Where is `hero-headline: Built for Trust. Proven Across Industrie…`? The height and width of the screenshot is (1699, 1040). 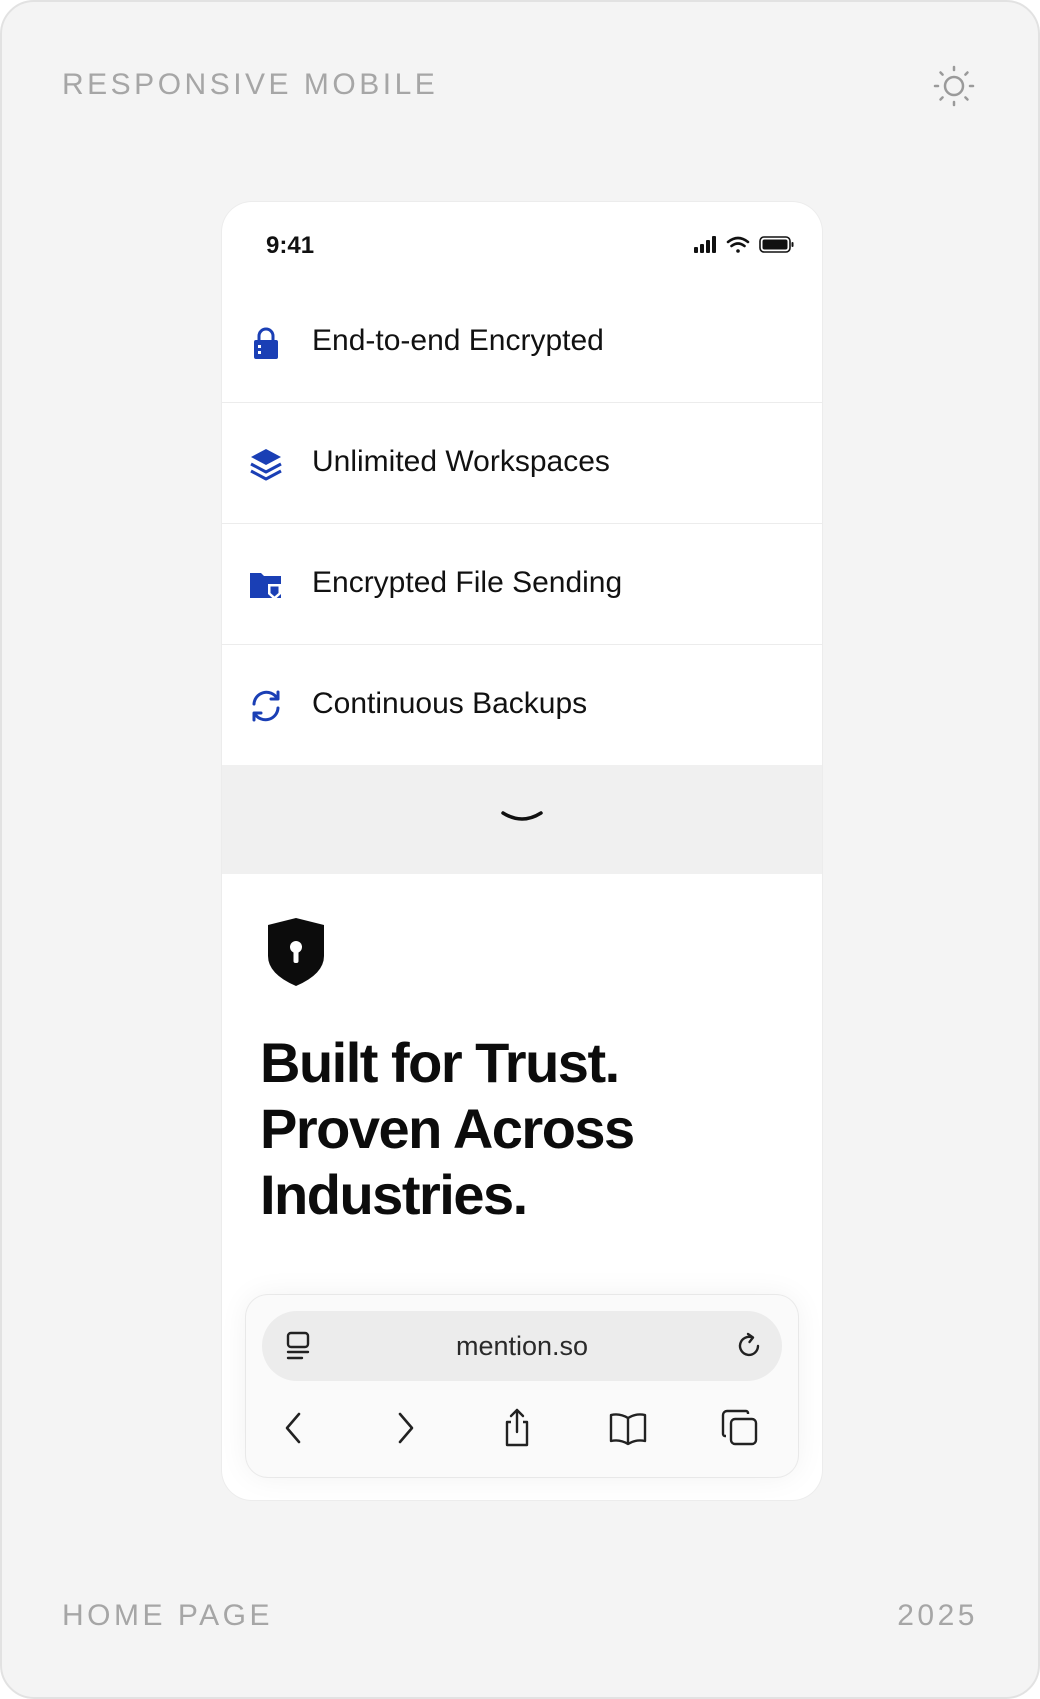
hero-headline: Built for Trust. Proven Across Industrie… is located at coordinates (520, 1129).